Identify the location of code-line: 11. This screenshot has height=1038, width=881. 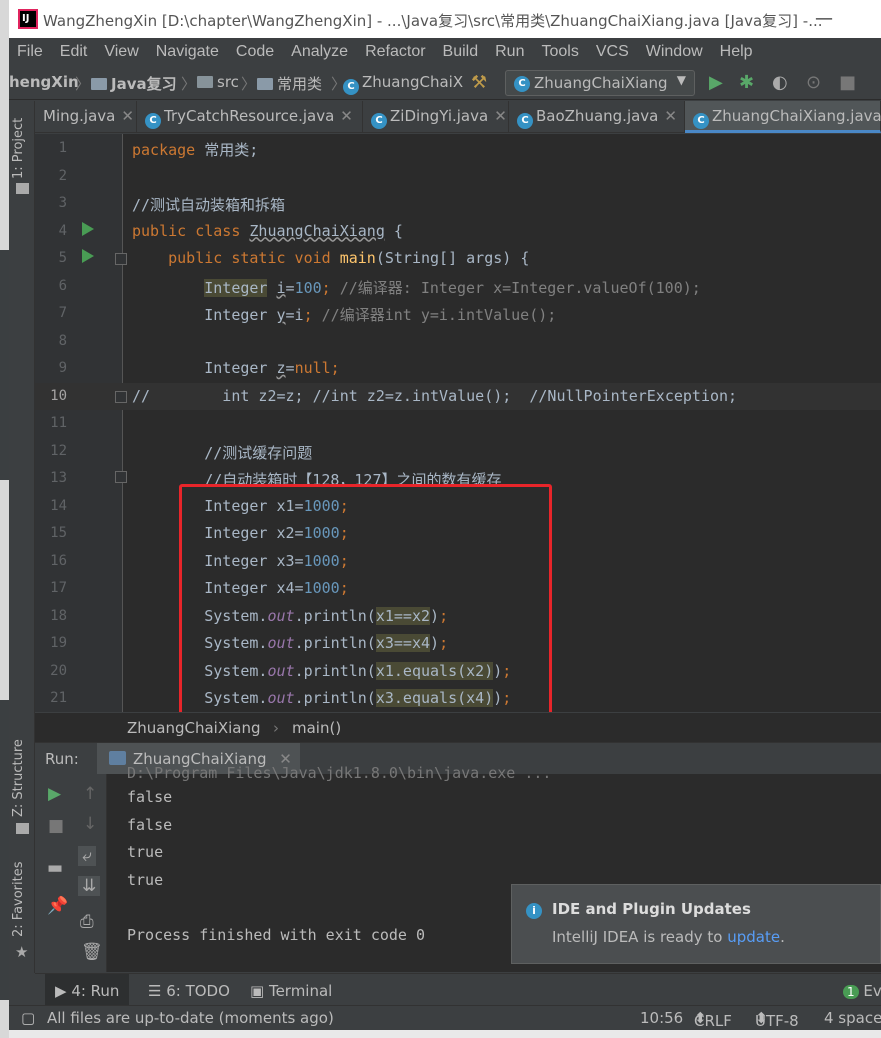
(458, 424).